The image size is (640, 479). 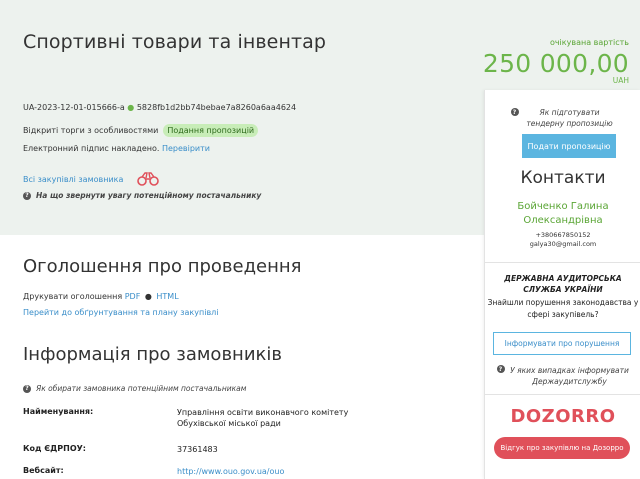 I want to click on audit-service-title: ДЕРЖАВНА АУДИТОРСЬКА СЛУЖБА УКРАЇНИ, so click(x=563, y=284).